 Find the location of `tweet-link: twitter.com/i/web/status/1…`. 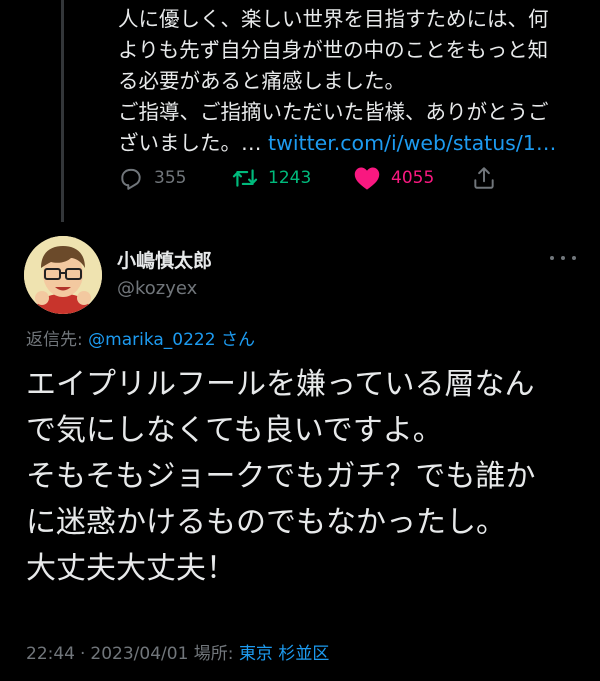

tweet-link: twitter.com/i/web/status/1… is located at coordinates (412, 143).